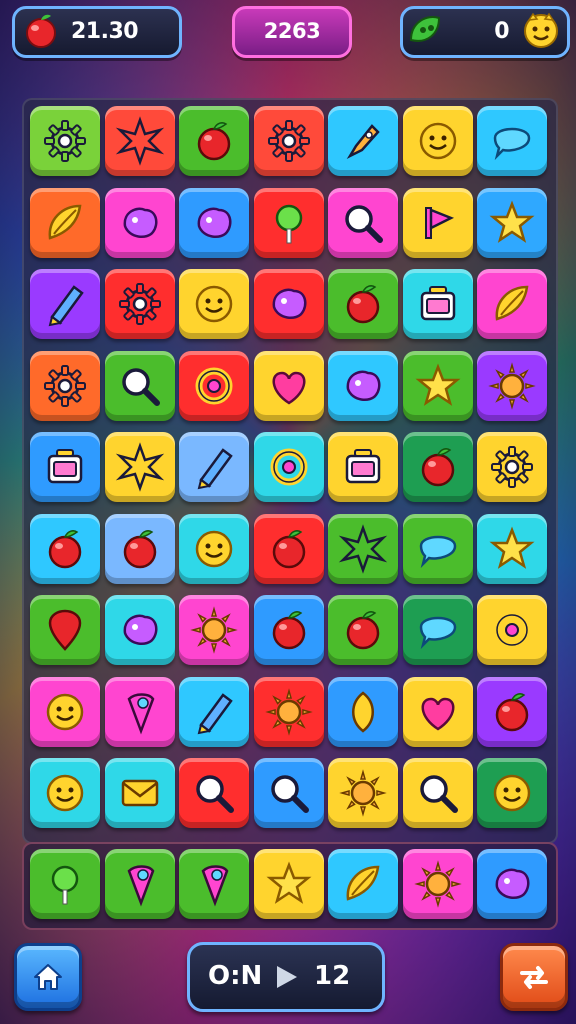 The height and width of the screenshot is (1024, 576). Describe the element at coordinates (140, 549) in the screenshot. I see `board-tile-r6-c2` at that location.